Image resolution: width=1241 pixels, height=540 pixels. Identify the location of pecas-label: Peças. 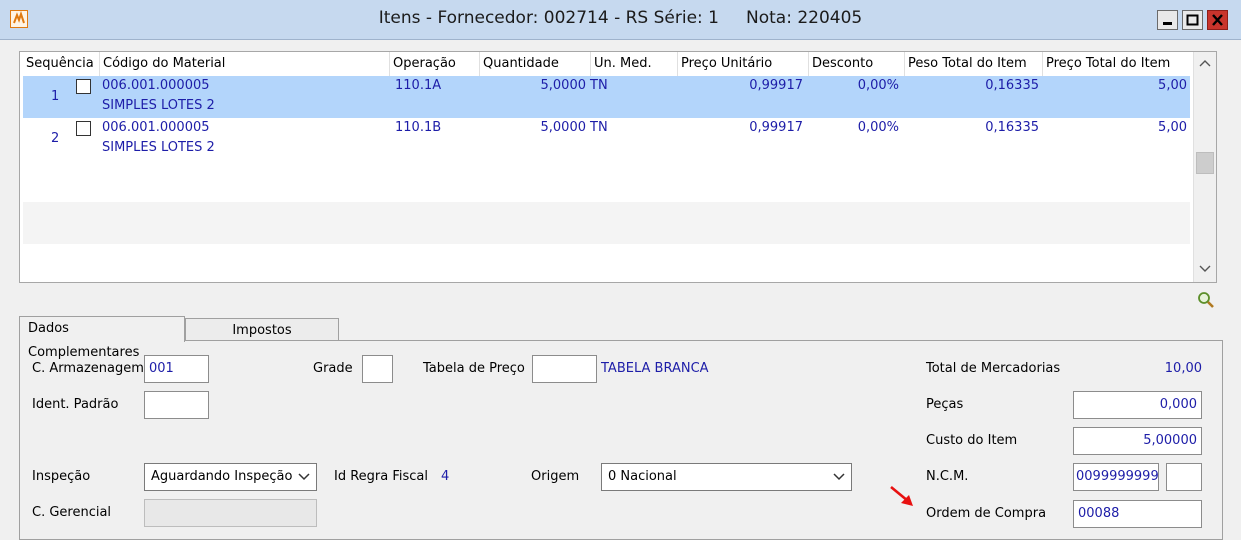
(945, 404).